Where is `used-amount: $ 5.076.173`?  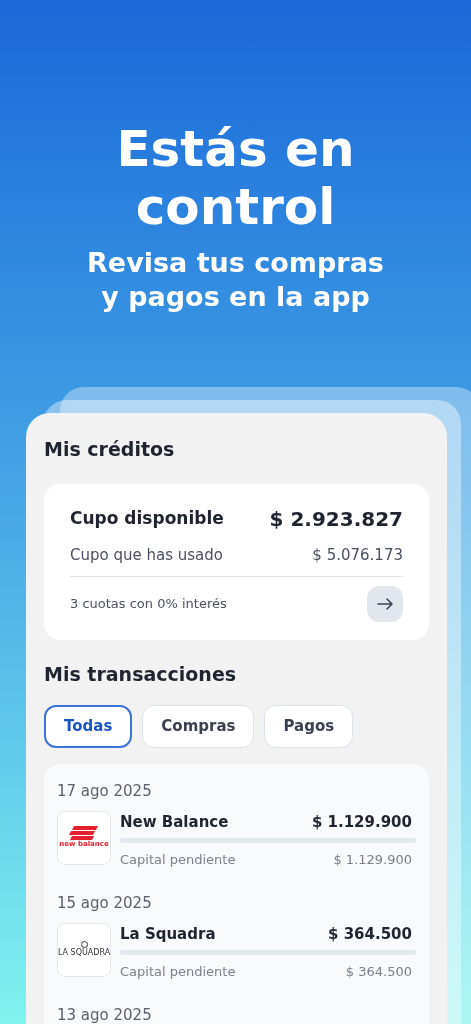
used-amount: $ 5.076.173 is located at coordinates (357, 555).